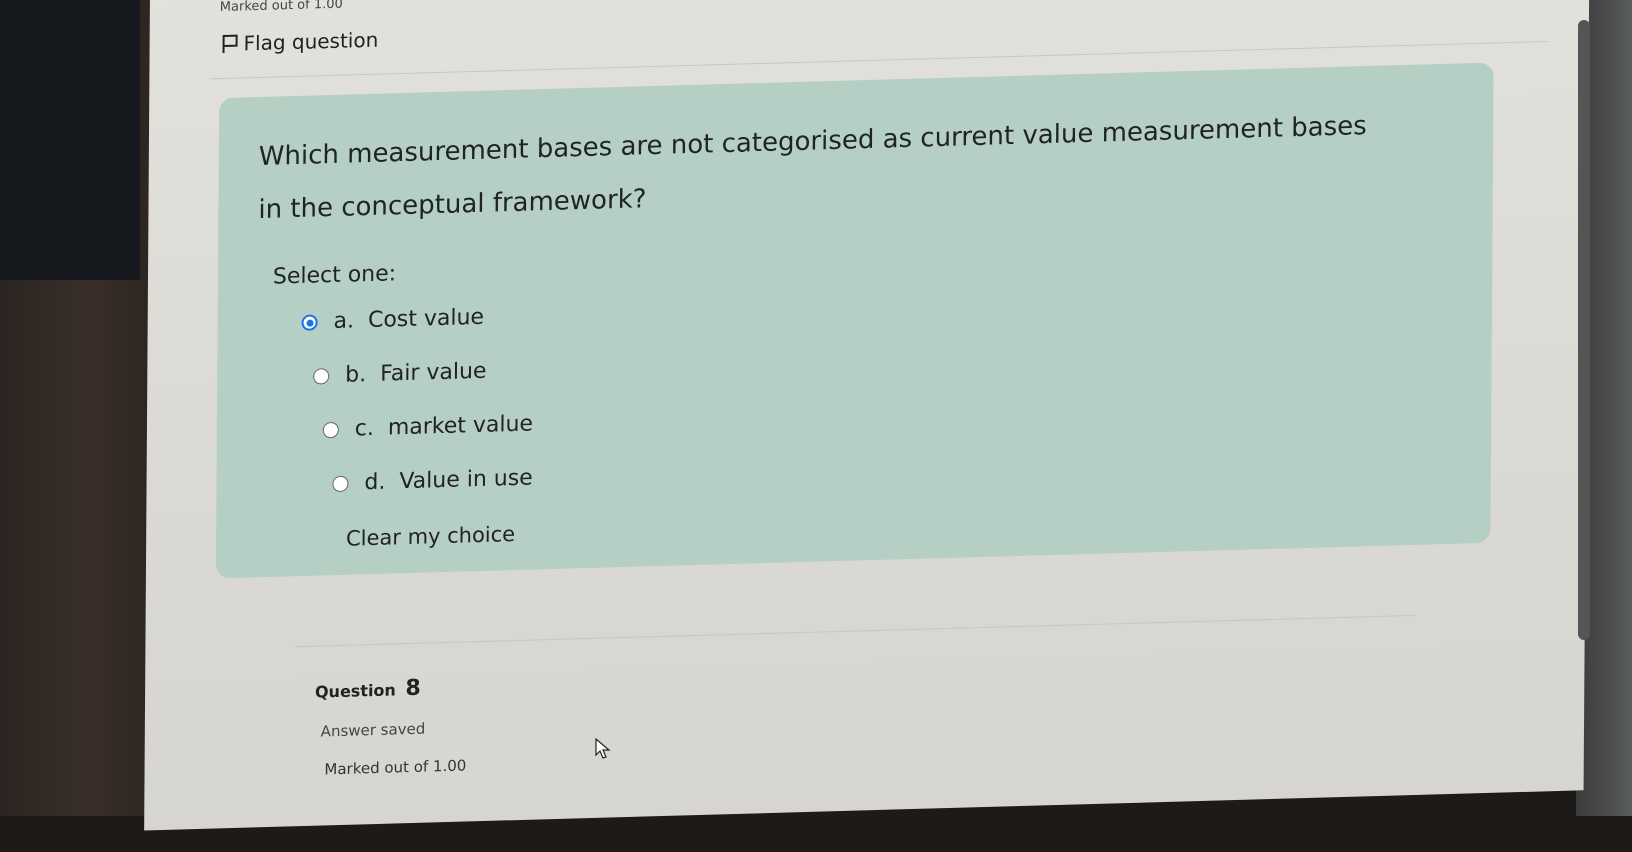  Describe the element at coordinates (466, 480) in the screenshot. I see `option-label: Value in use` at that location.